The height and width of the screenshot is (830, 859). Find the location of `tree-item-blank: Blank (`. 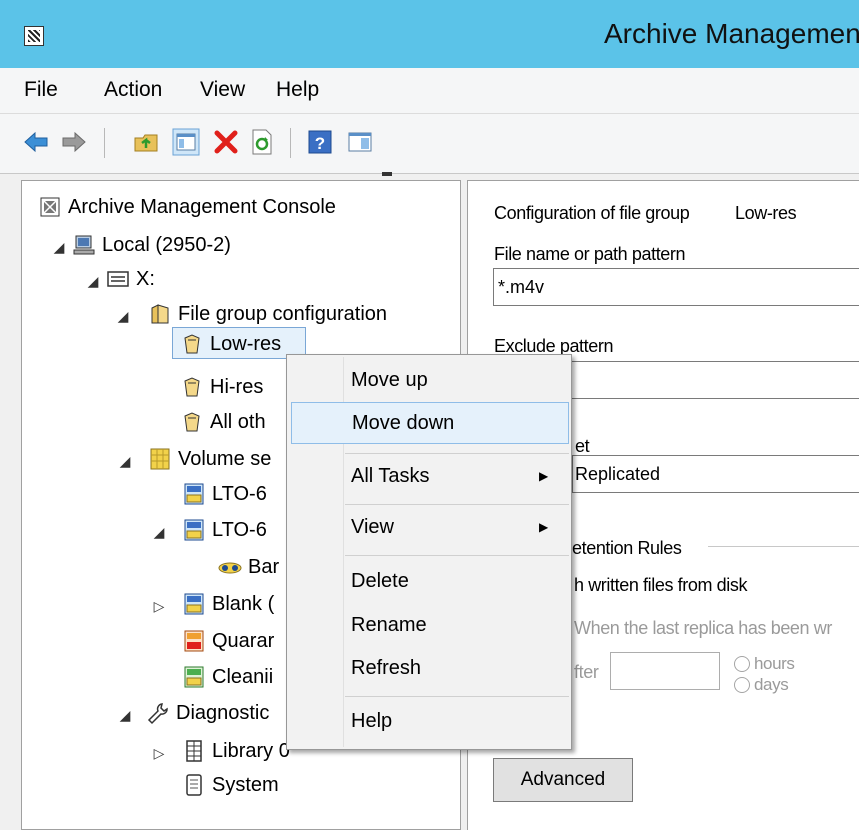

tree-item-blank: Blank ( is located at coordinates (228, 604).